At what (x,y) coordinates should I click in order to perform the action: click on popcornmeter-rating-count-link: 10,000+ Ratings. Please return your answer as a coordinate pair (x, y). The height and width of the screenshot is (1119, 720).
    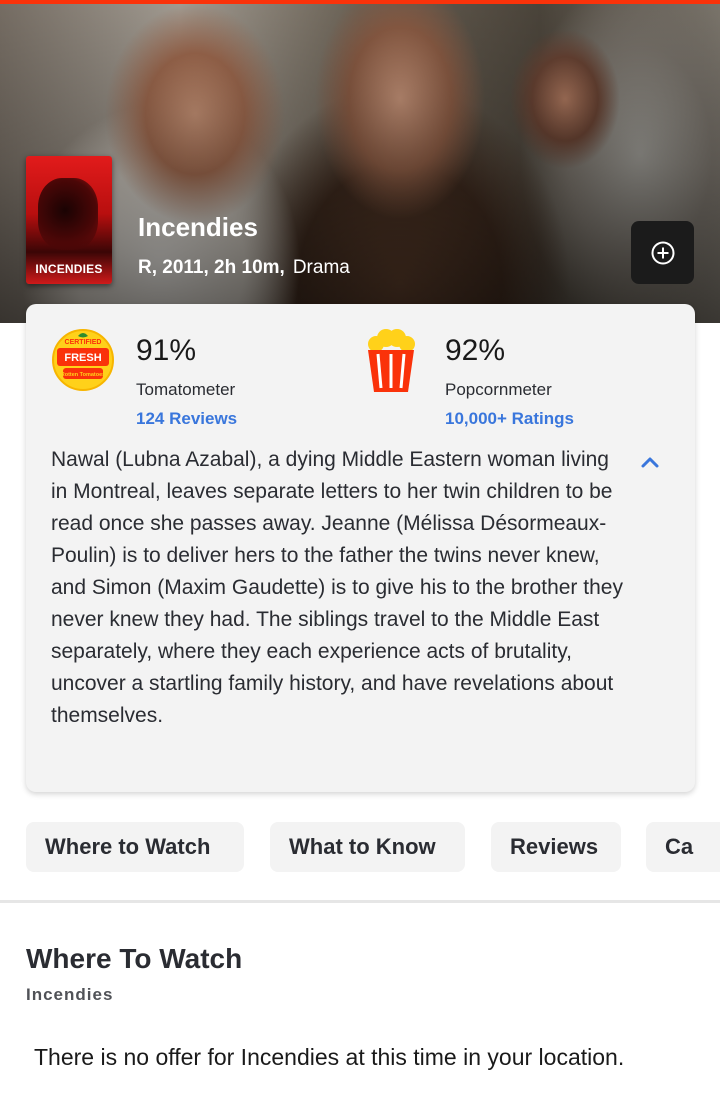
    Looking at the image, I should click on (509, 419).